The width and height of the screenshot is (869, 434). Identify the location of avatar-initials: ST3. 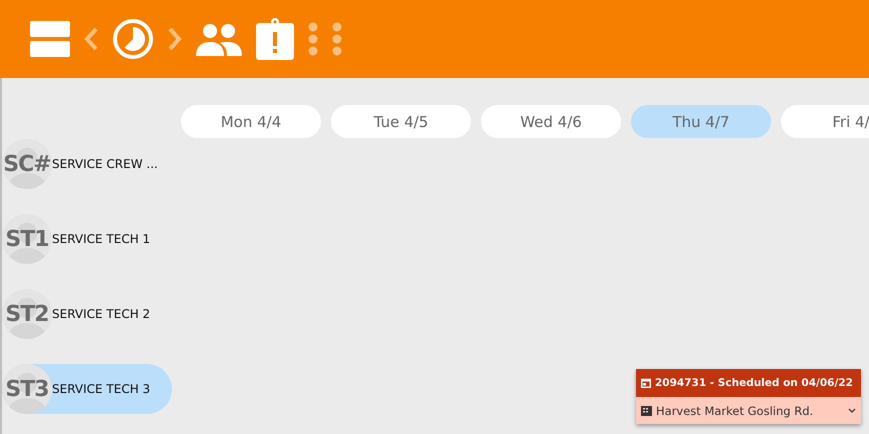
(27, 389).